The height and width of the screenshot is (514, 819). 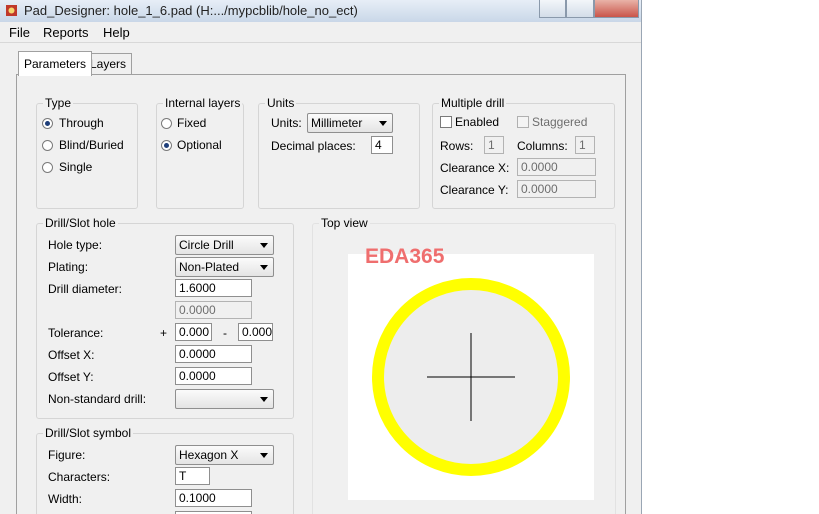 What do you see at coordinates (79, 477) in the screenshot?
I see `characters-label: Characters:` at bounding box center [79, 477].